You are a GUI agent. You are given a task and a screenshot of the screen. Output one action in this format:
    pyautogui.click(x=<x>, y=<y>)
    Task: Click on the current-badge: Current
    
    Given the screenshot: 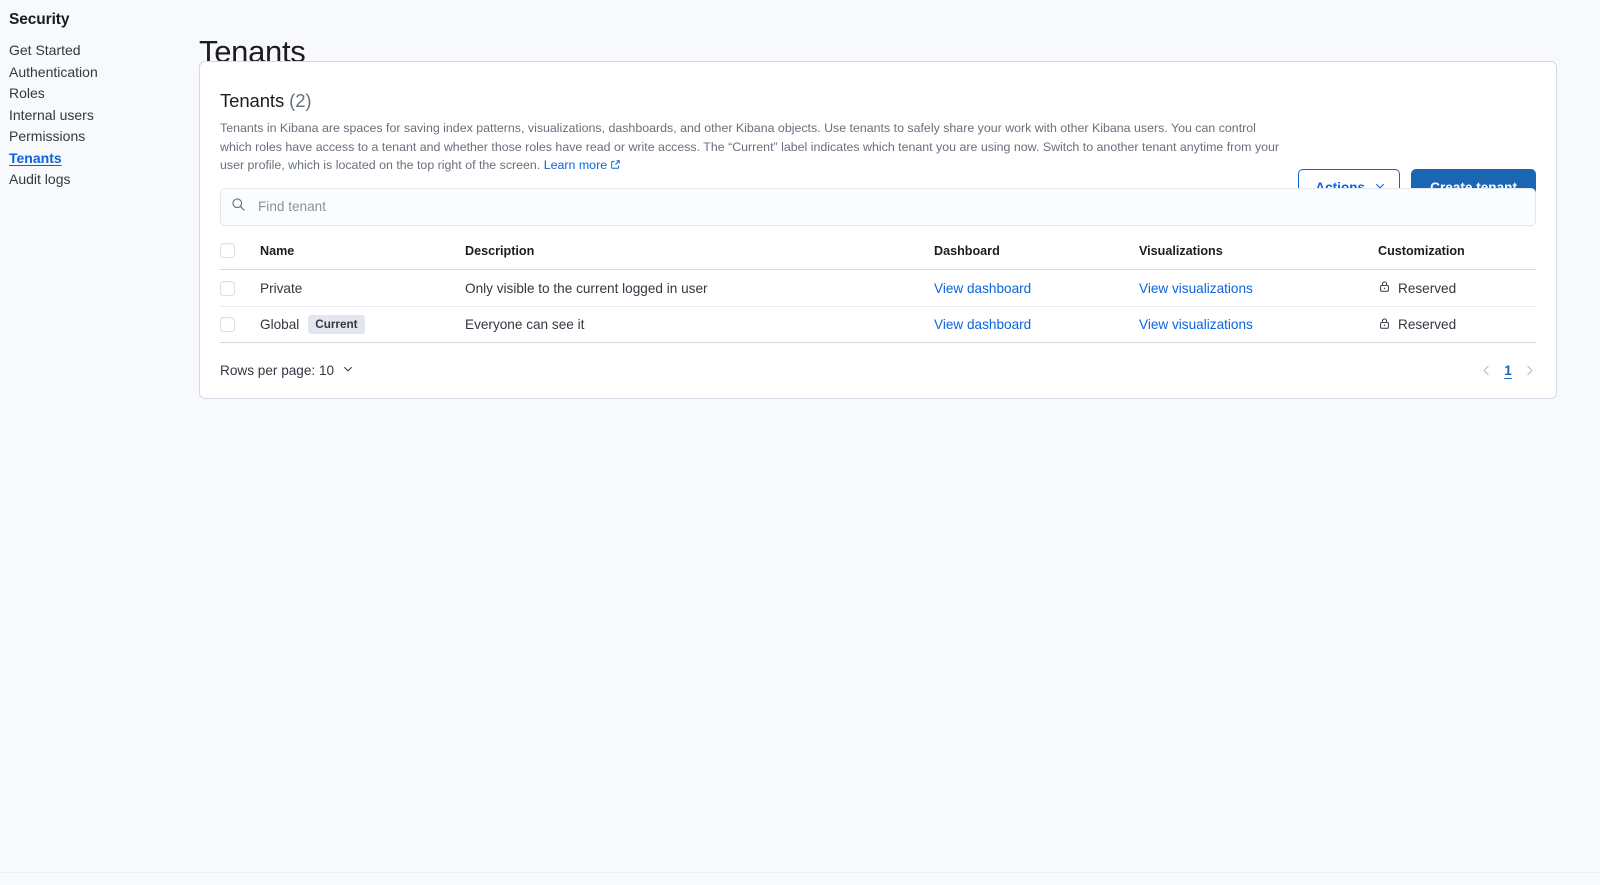 What is the action you would take?
    pyautogui.click(x=336, y=324)
    